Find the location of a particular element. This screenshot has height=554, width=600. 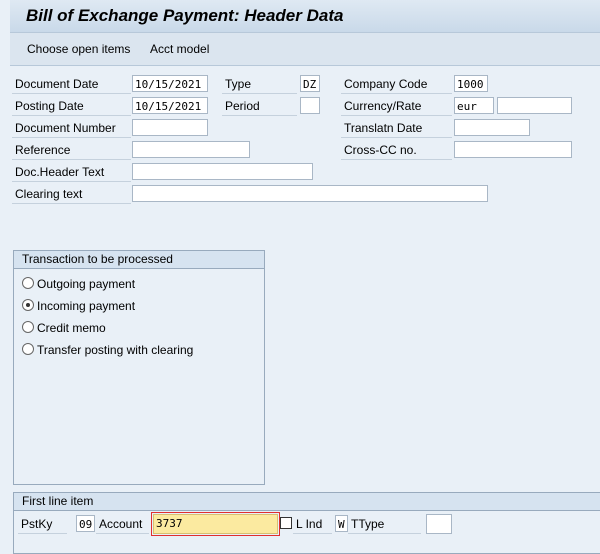

currency-field: eur is located at coordinates (474, 105).